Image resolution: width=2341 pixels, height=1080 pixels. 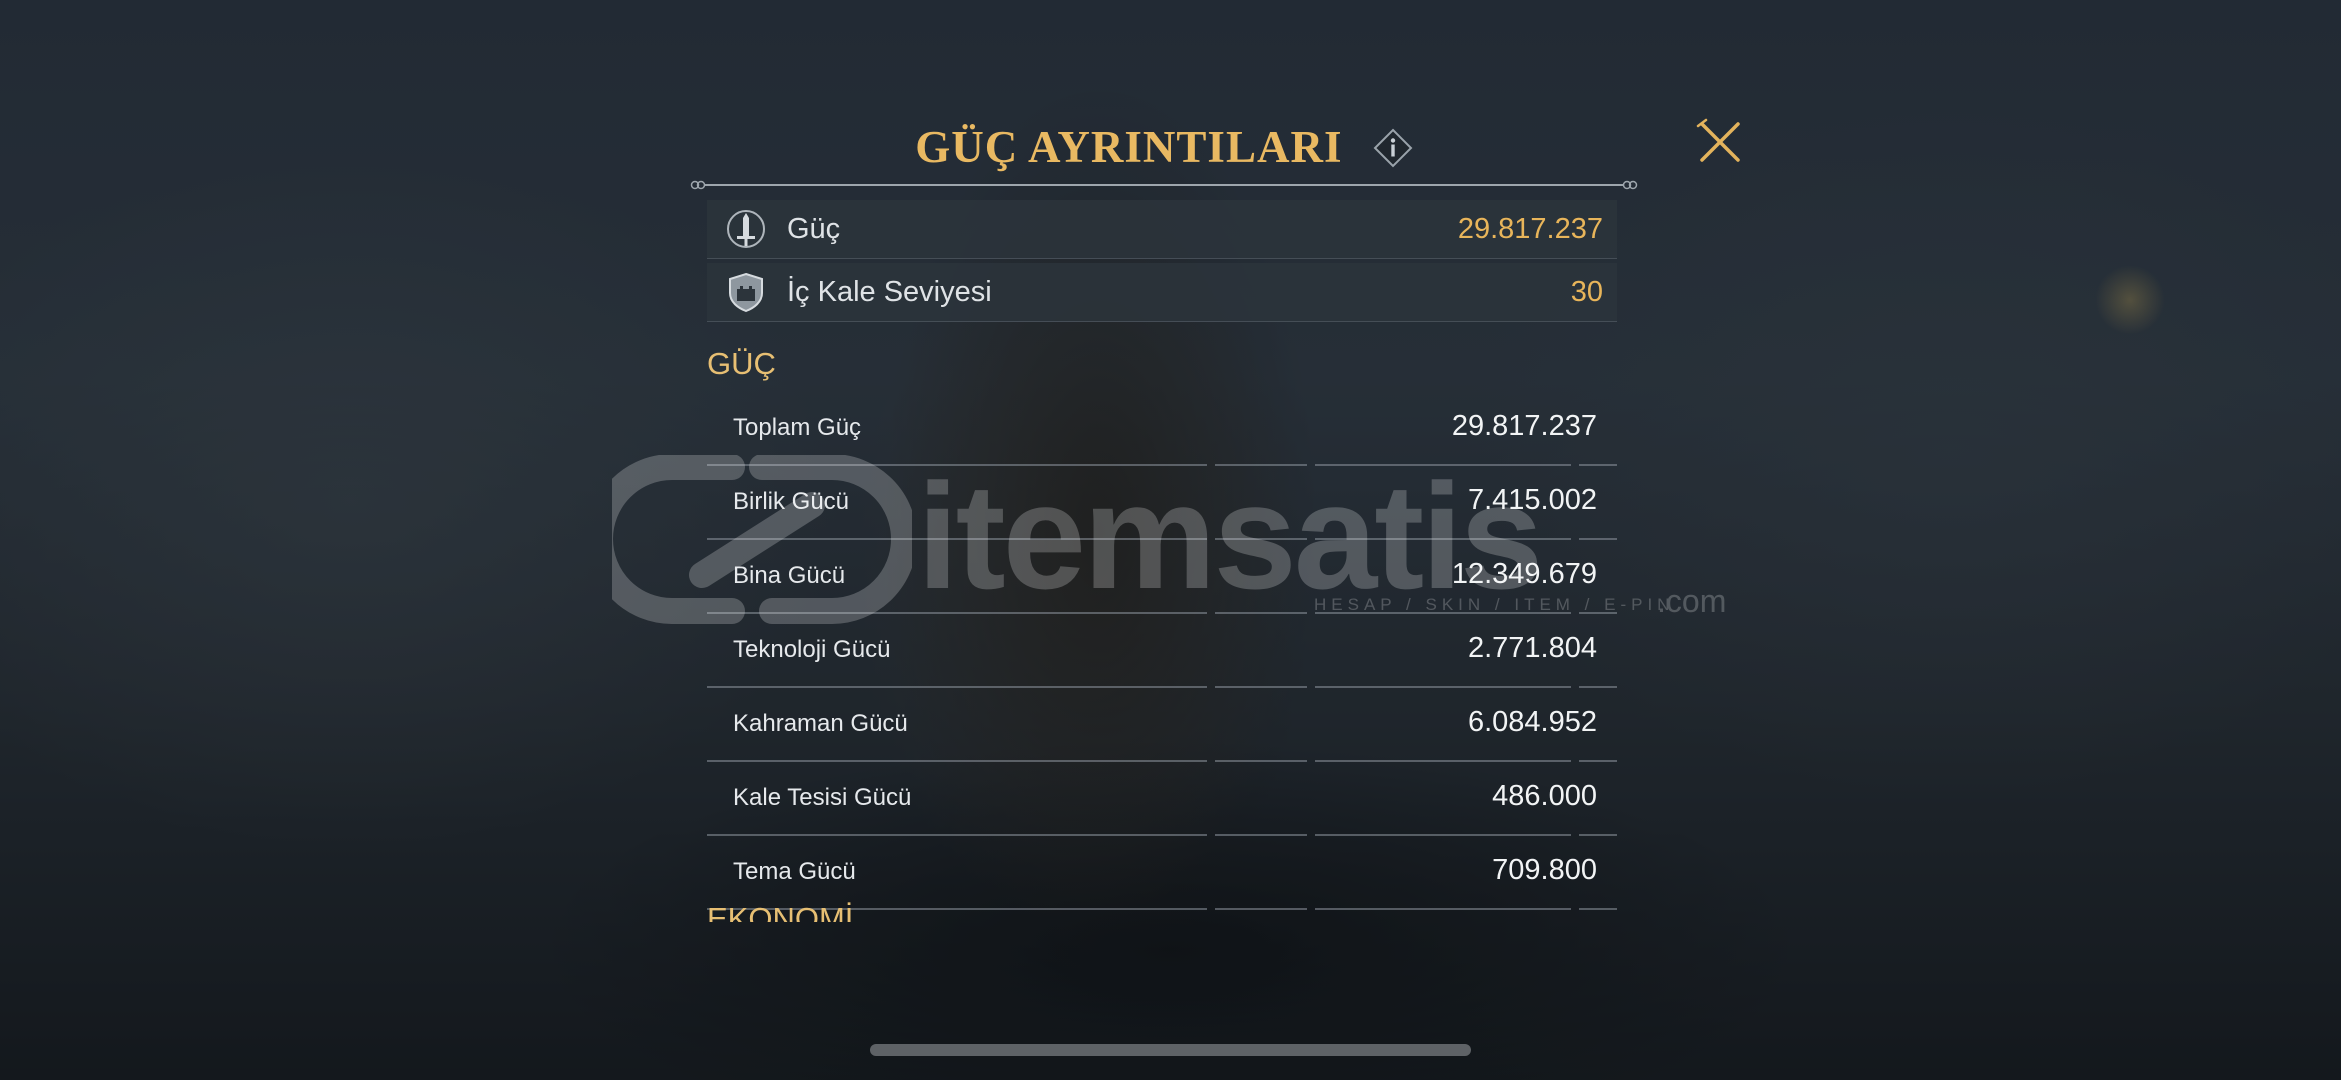 I want to click on row-value: 29.817.237, so click(x=1524, y=426).